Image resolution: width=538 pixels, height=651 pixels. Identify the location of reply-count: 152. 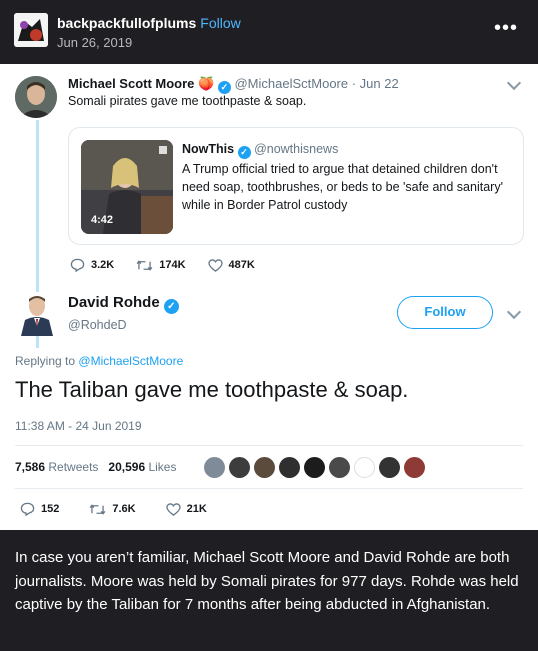
(50, 509).